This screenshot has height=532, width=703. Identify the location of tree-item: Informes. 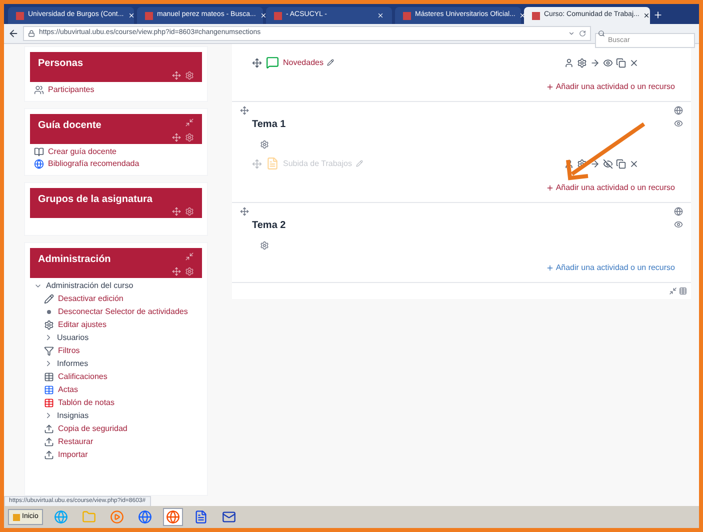
(72, 364).